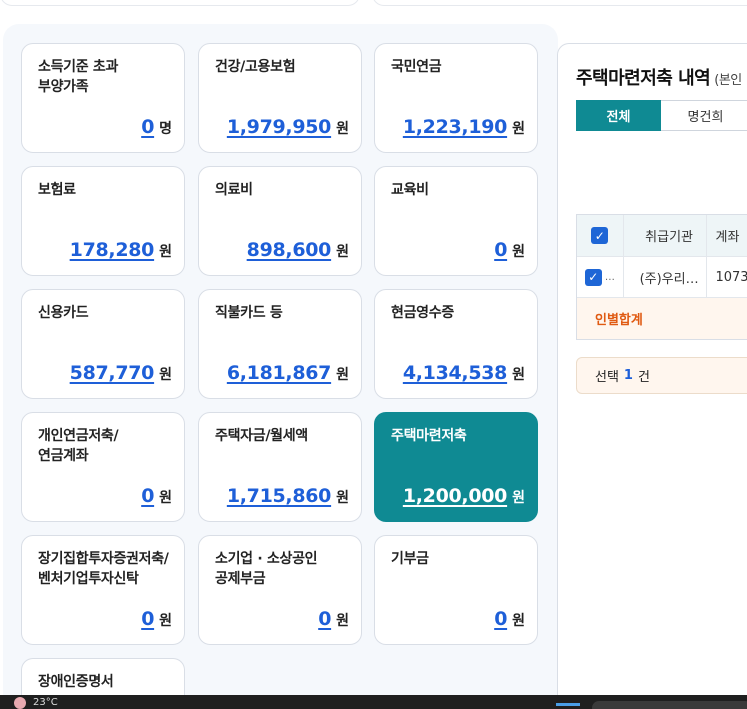 The image size is (747, 709). What do you see at coordinates (103, 590) in the screenshot?
I see `card-long-term-fund-venture: 장기집합투자증권저축/ 벤처기업투자신탁 0원` at bounding box center [103, 590].